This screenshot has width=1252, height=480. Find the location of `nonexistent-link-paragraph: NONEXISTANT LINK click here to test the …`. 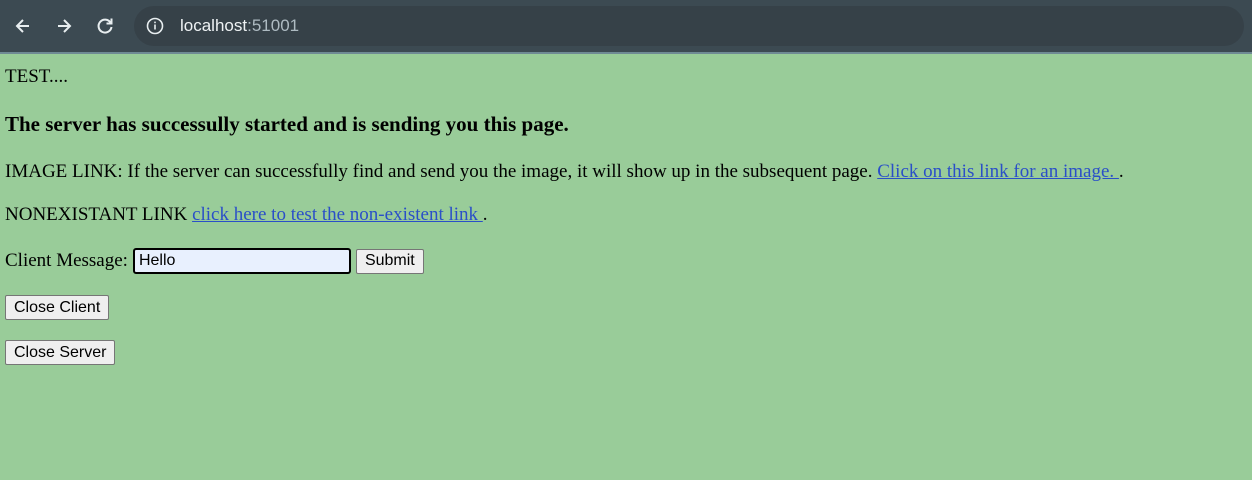

nonexistent-link-paragraph: NONEXISTANT LINK click here to test the … is located at coordinates (628, 215).